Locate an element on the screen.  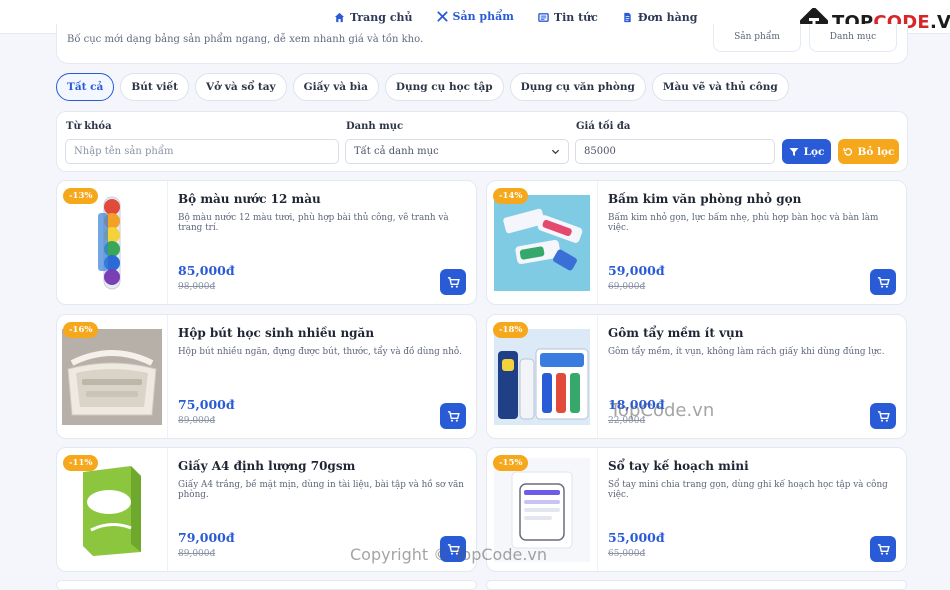
nav-label-orders: Đơn hàng is located at coordinates (667, 17).